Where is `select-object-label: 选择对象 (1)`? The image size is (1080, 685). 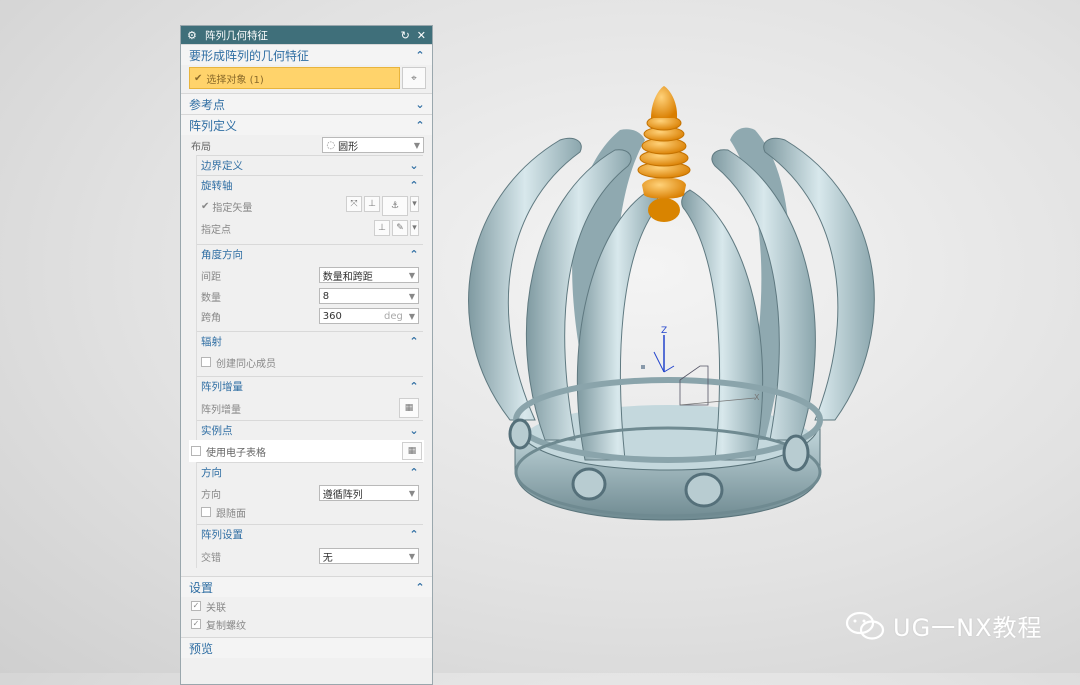
select-object-label: 选择对象 (1) is located at coordinates (235, 80).